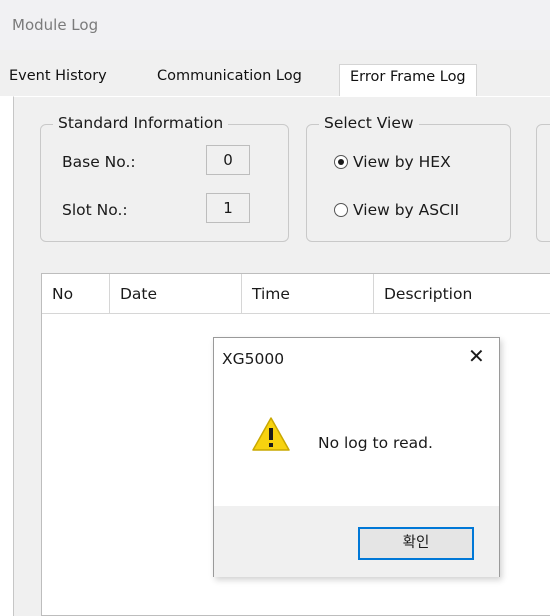 The width and height of the screenshot is (550, 616). I want to click on column-header-description: Description, so click(462, 294).